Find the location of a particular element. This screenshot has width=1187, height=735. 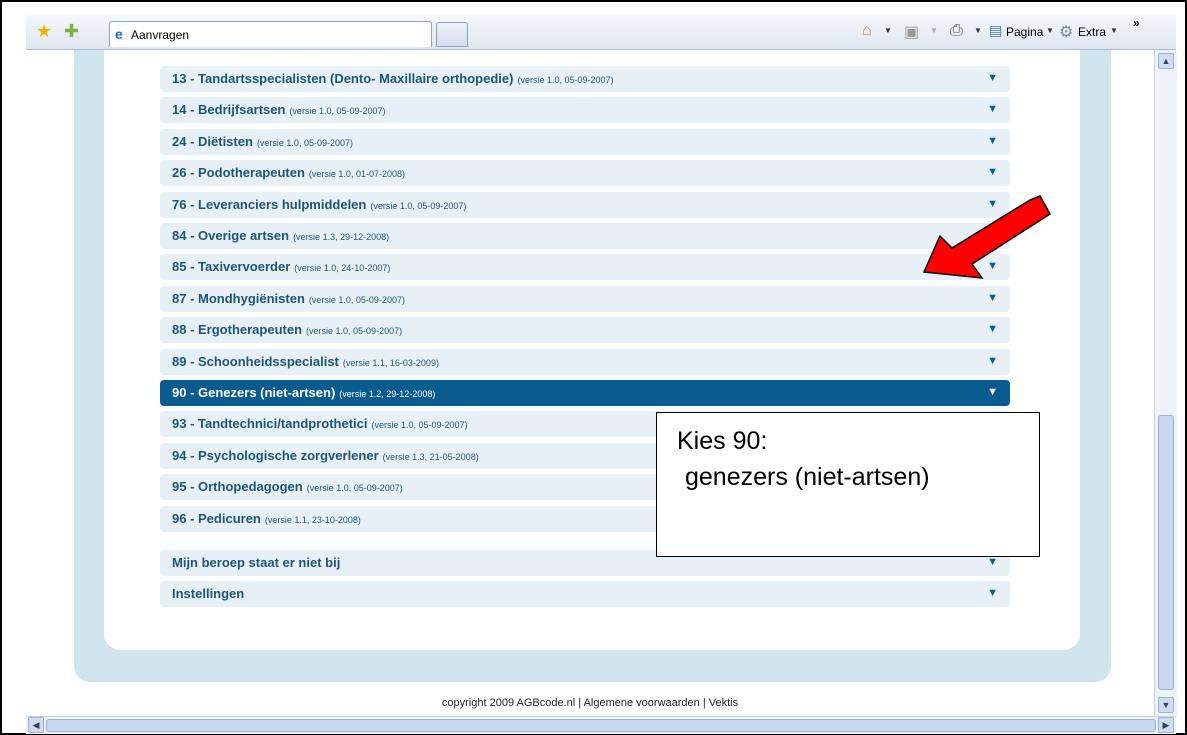

callout-line-1: Kies 90: is located at coordinates (722, 441).